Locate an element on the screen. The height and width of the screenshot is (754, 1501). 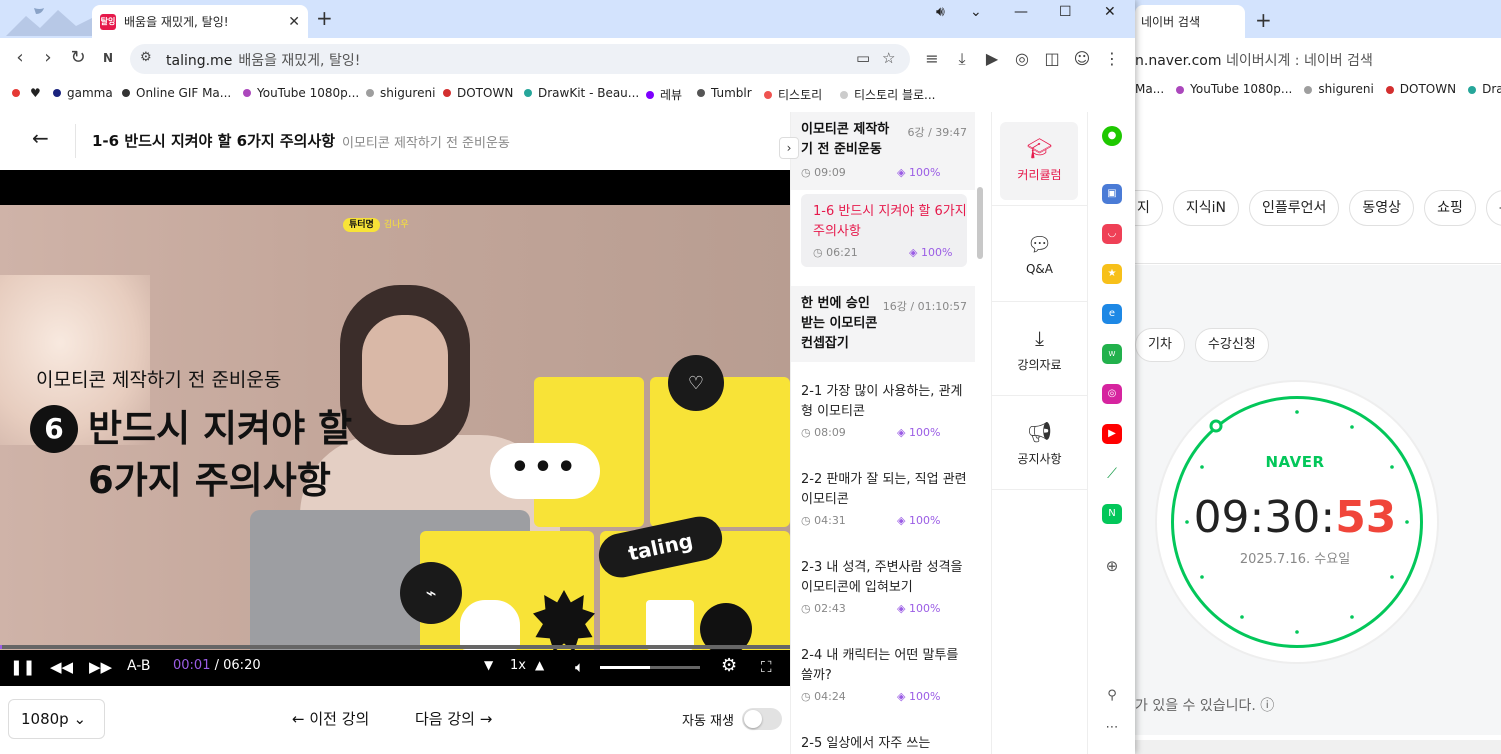
pocket-icon: ◡ is located at coordinates (1112, 234).